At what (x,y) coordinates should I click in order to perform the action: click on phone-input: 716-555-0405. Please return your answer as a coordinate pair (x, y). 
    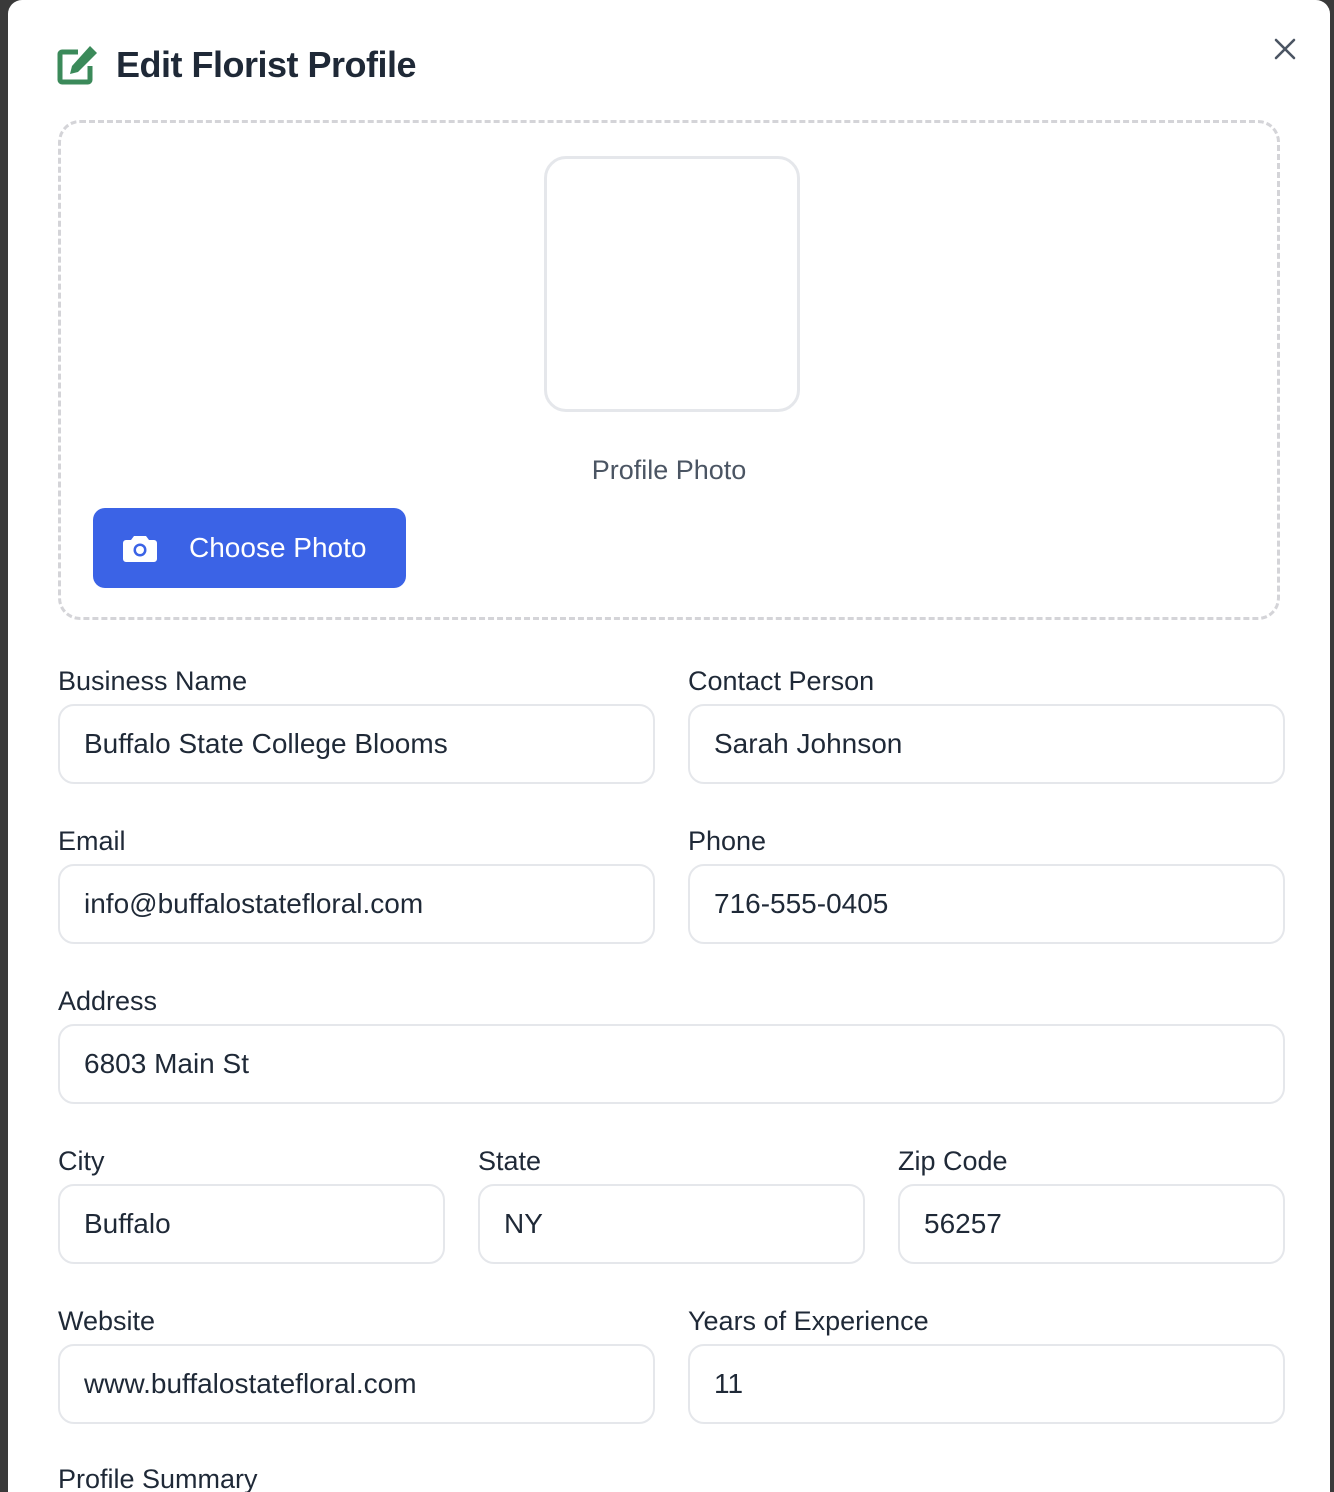
    Looking at the image, I should click on (986, 904).